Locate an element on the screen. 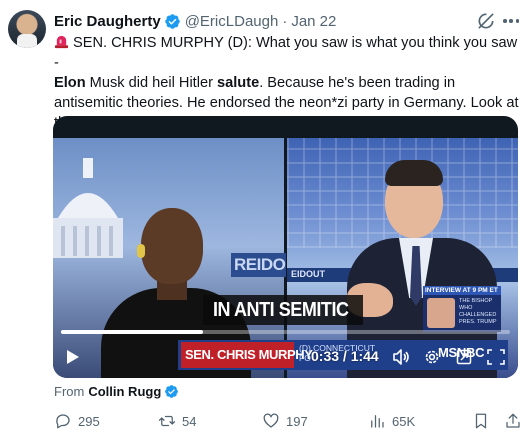 This screenshot has height=432, width=530. source-attribution: From Collin Rugg is located at coordinates (116, 391).